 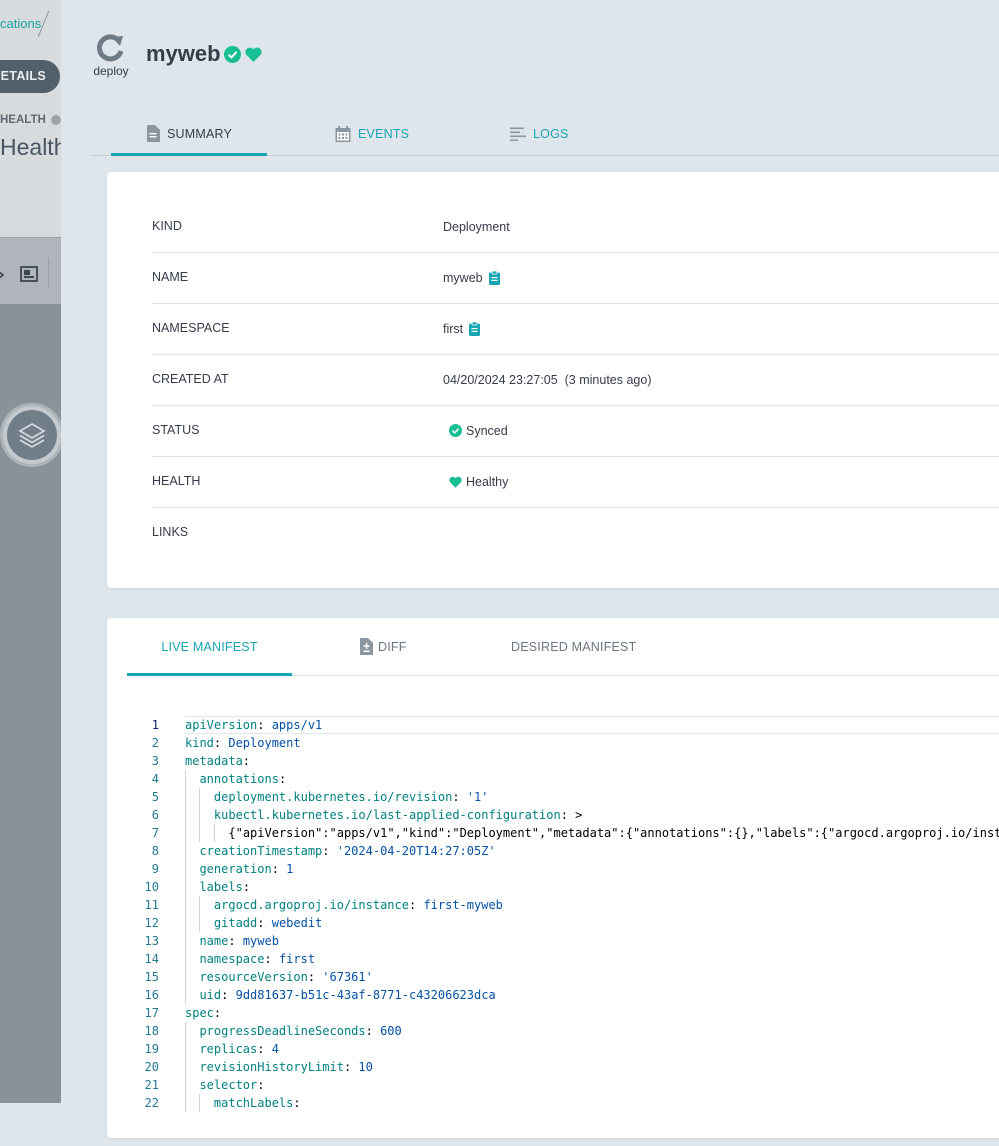 What do you see at coordinates (575, 329) in the screenshot?
I see `summary-row-namespace: NAMESPACE first` at bounding box center [575, 329].